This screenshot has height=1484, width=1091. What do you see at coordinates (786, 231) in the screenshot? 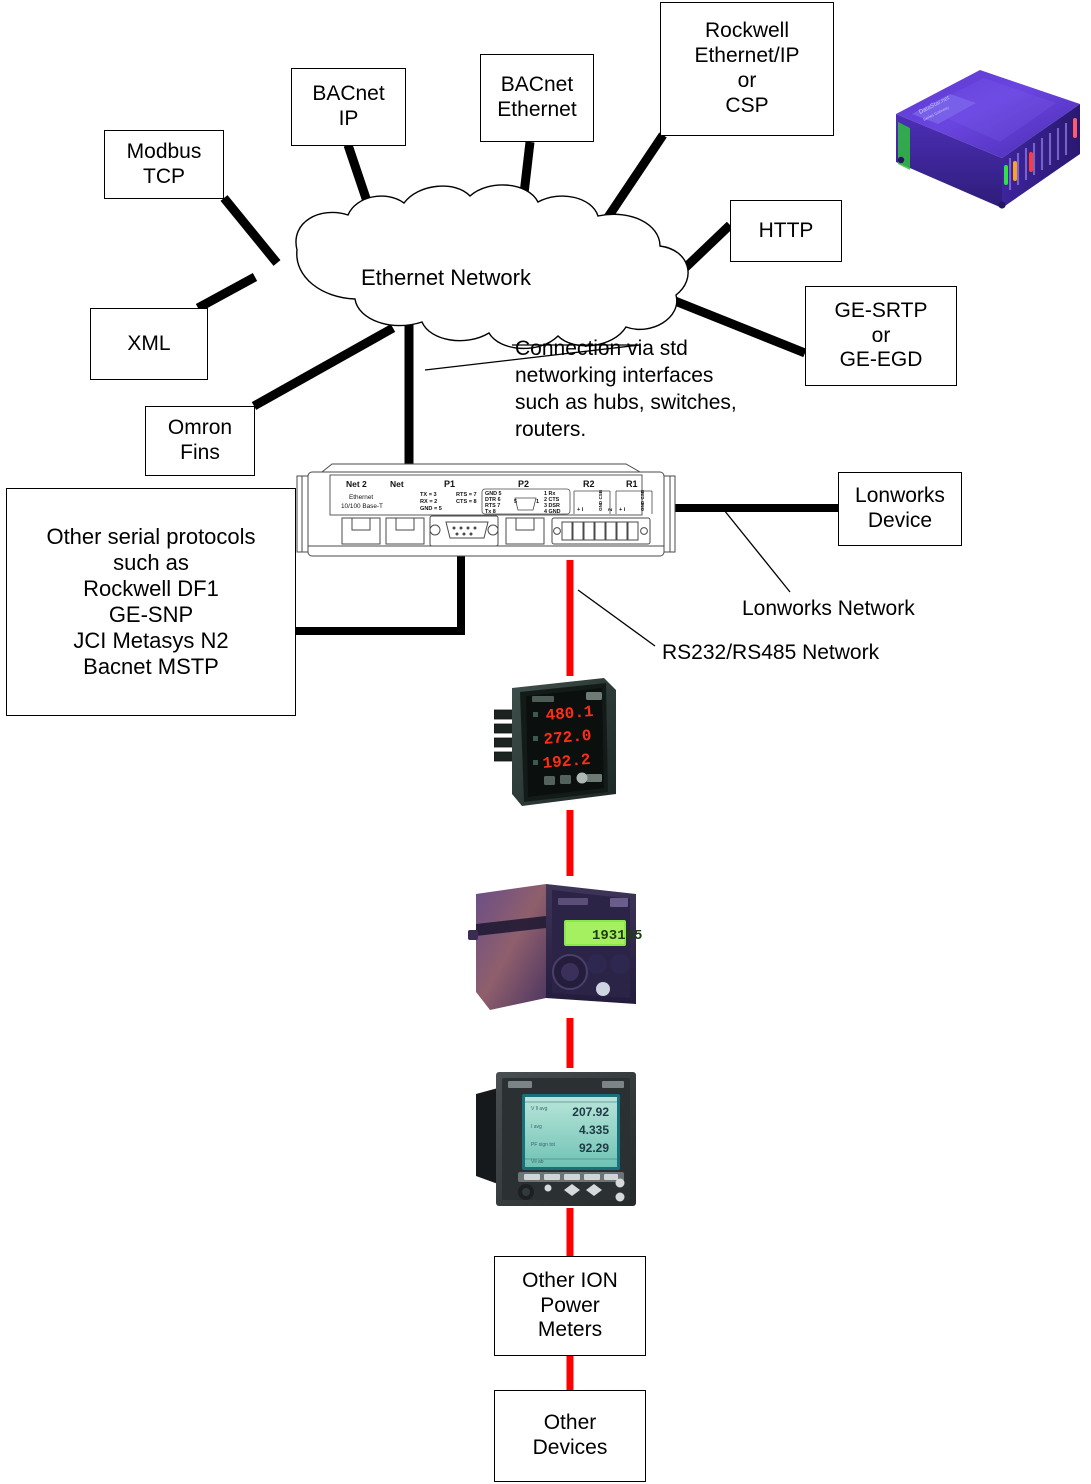
I see `protocol-box-http: HTTP` at bounding box center [786, 231].